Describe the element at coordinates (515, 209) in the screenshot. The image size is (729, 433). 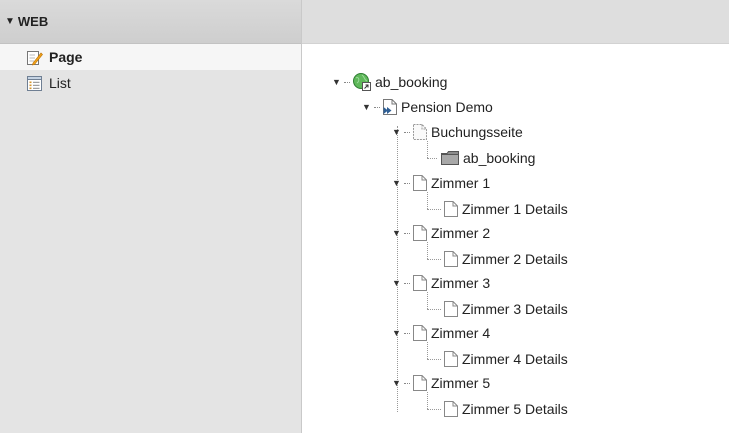
I see `tree-node-label: Zimmer 1 Details` at that location.